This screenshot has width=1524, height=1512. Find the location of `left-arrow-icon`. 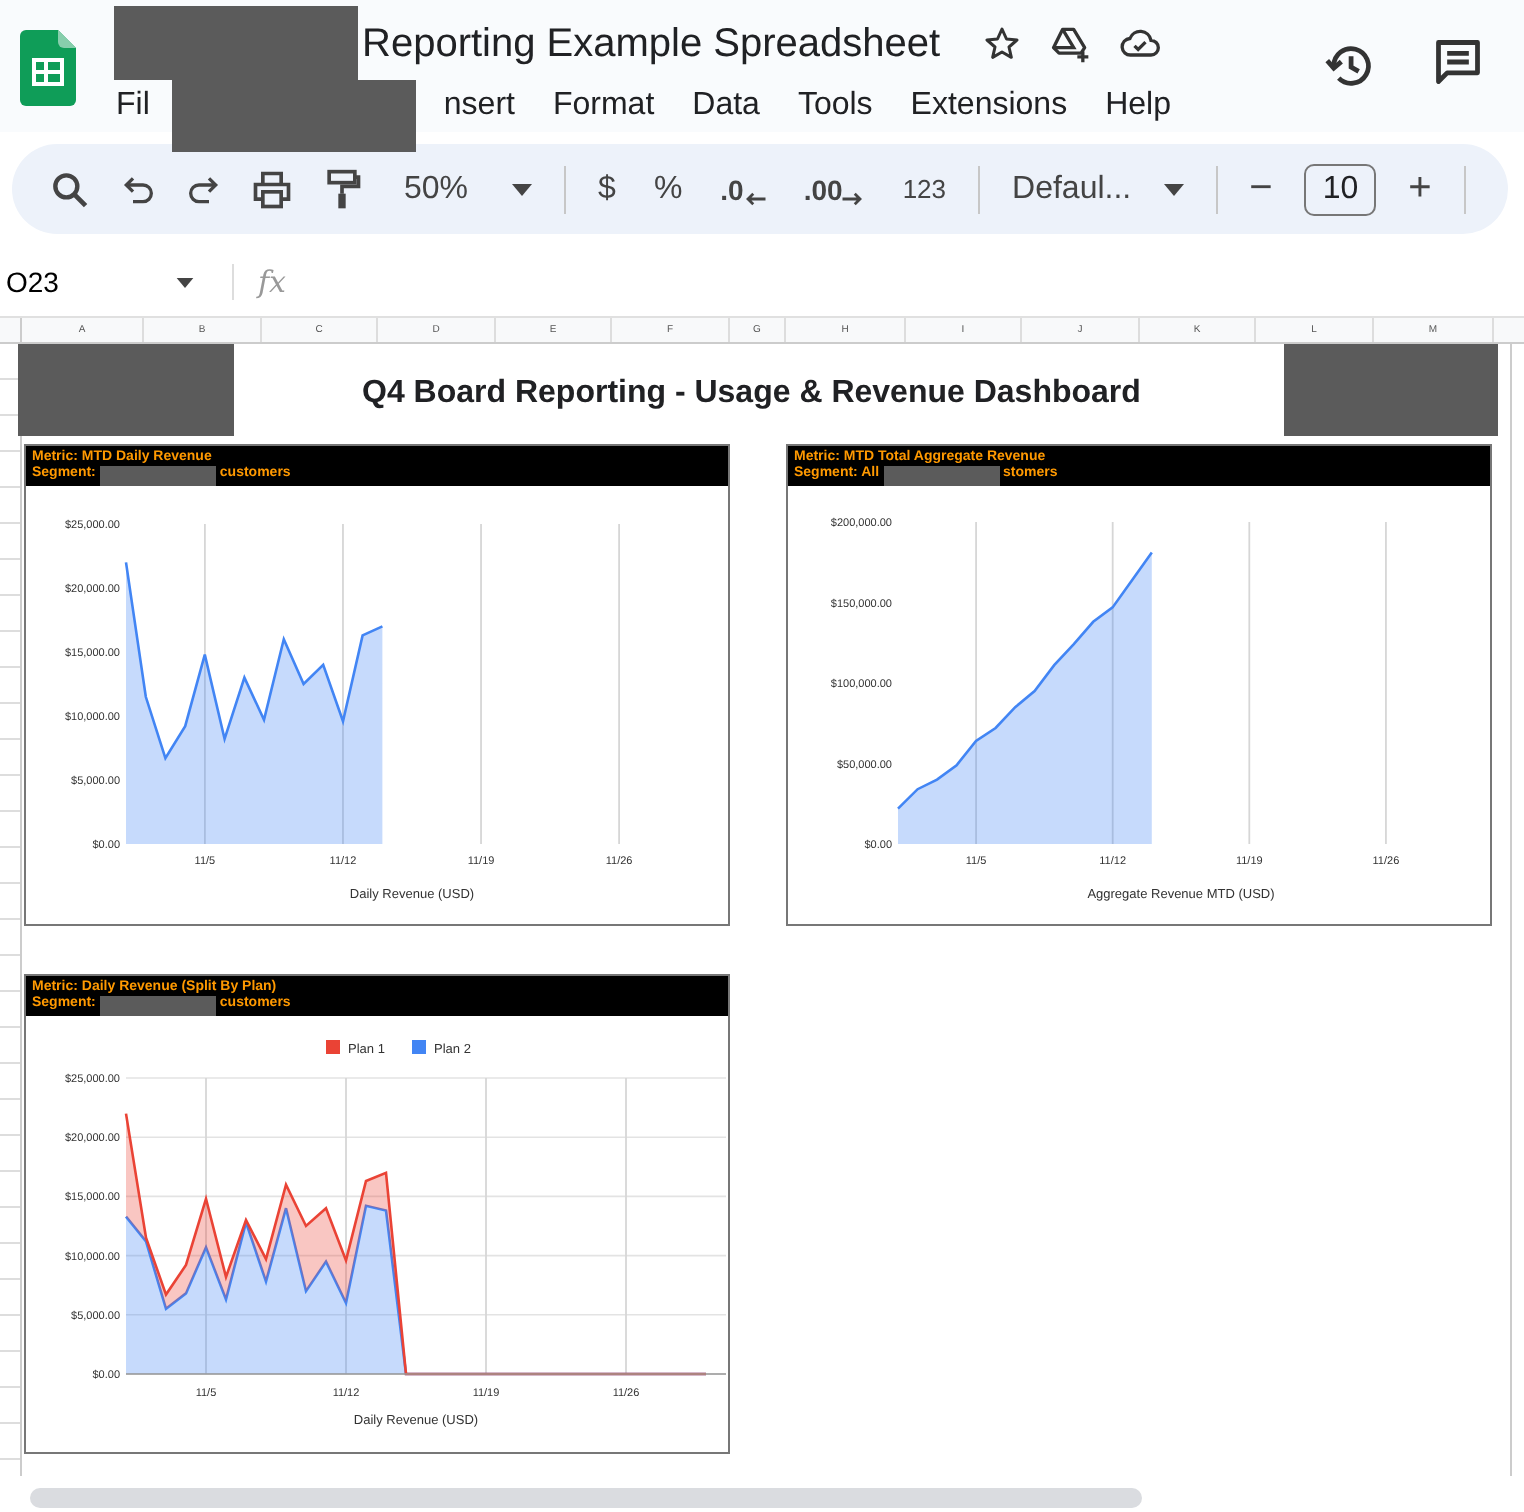

left-arrow-icon is located at coordinates (754, 198).